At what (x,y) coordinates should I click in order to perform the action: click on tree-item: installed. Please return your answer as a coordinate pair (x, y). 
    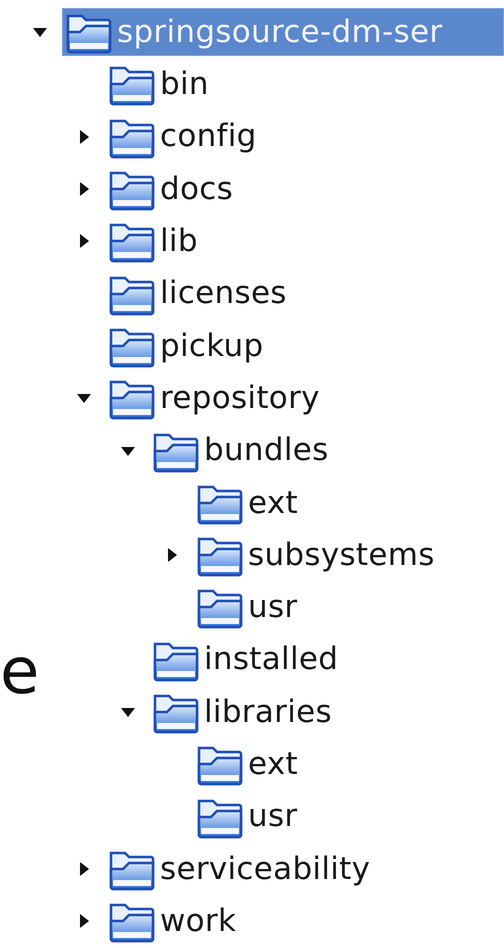
    Looking at the image, I should click on (245, 660).